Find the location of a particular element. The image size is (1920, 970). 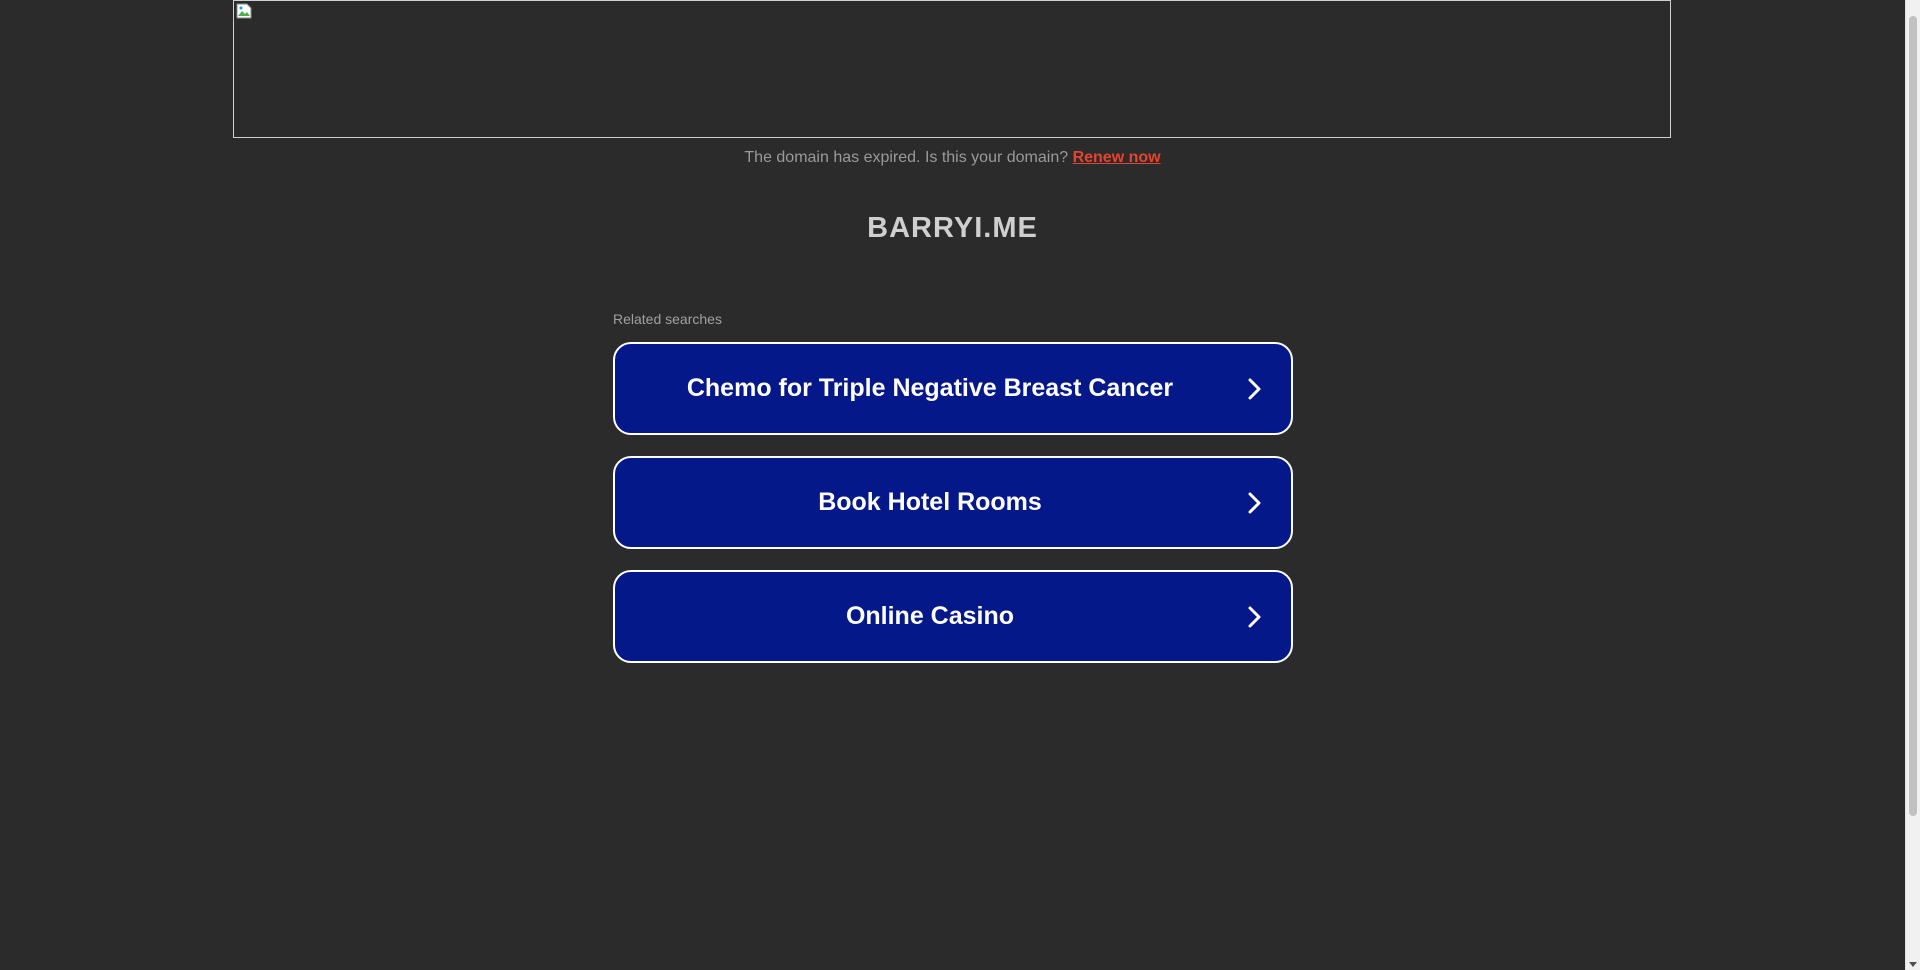

related-searches-label: Related searches is located at coordinates (667, 319).